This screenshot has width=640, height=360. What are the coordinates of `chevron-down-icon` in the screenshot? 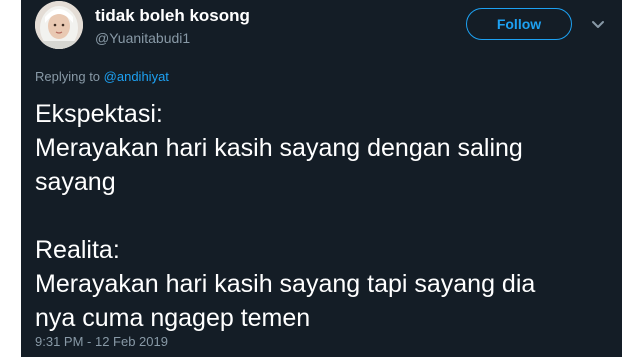 It's located at (598, 25).